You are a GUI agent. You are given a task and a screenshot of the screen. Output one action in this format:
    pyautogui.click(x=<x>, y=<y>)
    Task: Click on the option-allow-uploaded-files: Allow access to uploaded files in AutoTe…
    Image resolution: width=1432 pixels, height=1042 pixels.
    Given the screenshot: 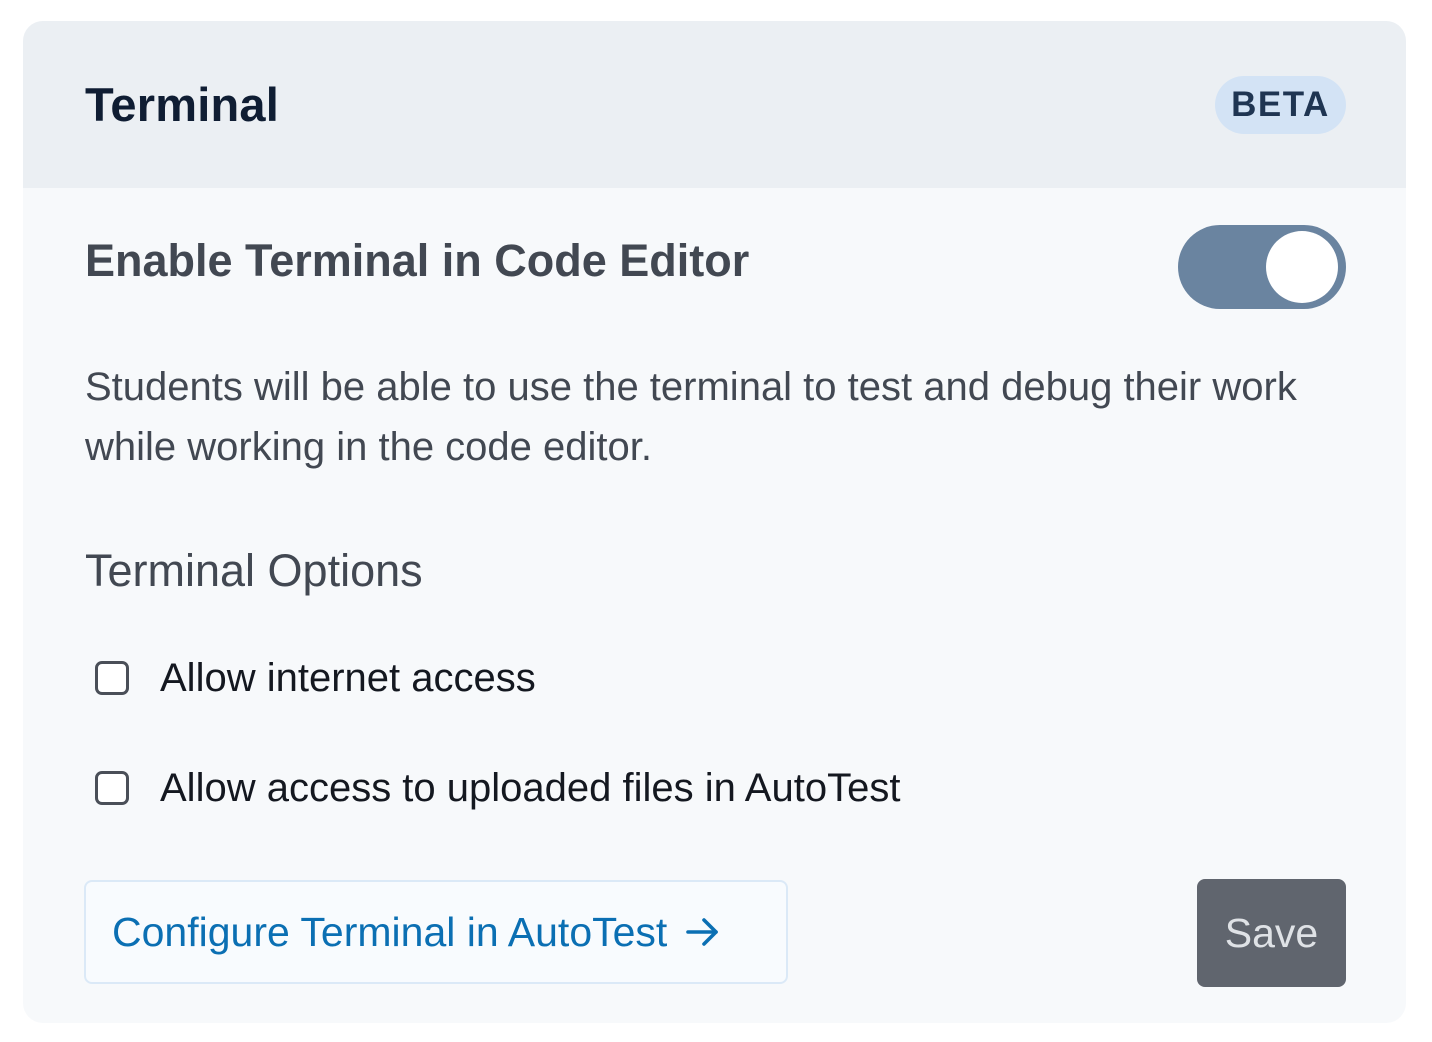 What is the action you would take?
    pyautogui.click(x=497, y=788)
    